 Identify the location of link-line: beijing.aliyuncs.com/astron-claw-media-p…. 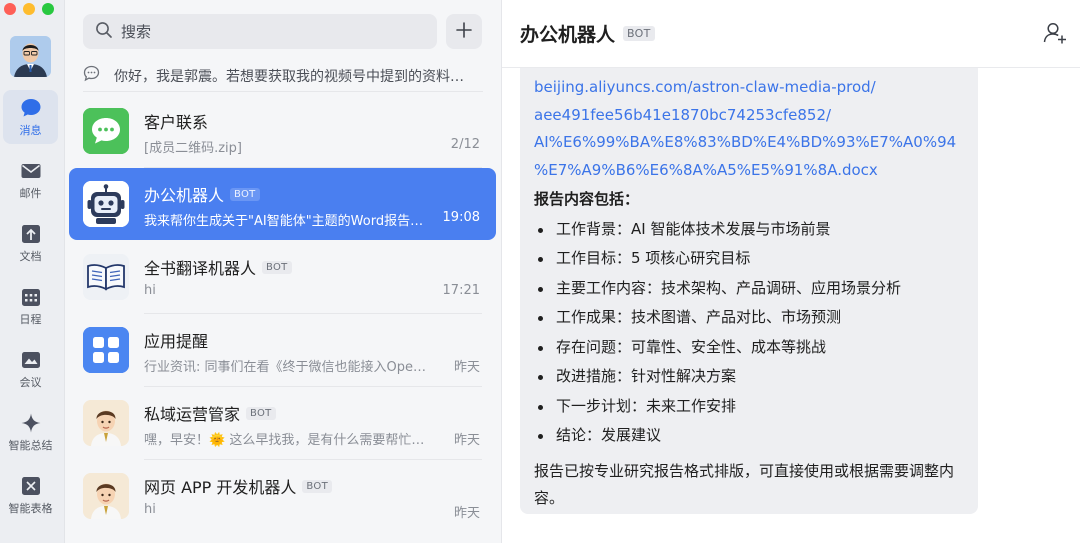
(749, 88).